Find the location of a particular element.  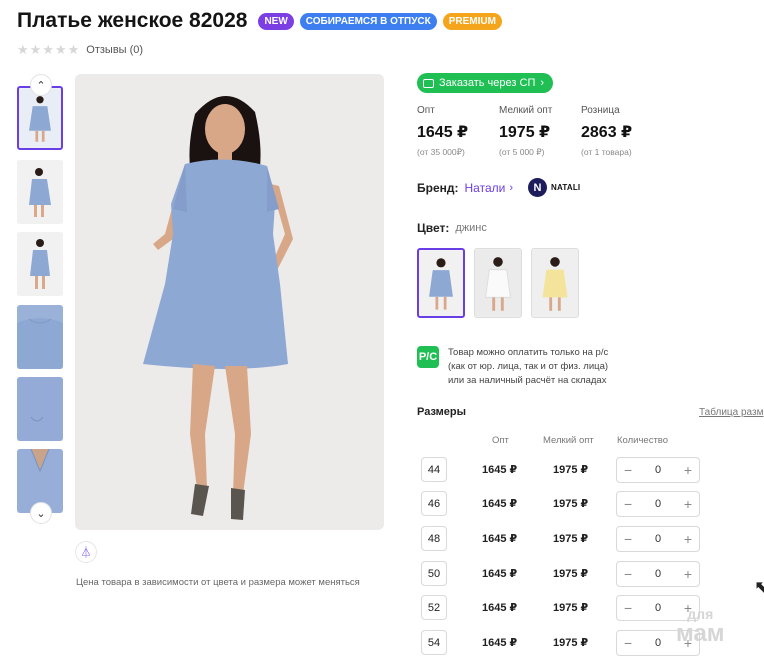

badge-premium: PREMIUM is located at coordinates (472, 21).